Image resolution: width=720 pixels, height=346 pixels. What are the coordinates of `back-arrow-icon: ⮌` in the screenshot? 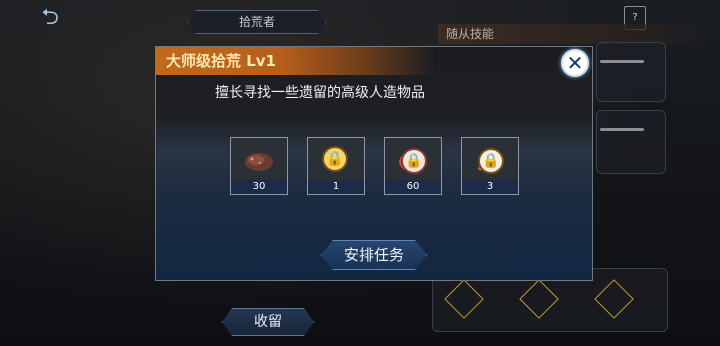 It's located at (50, 18).